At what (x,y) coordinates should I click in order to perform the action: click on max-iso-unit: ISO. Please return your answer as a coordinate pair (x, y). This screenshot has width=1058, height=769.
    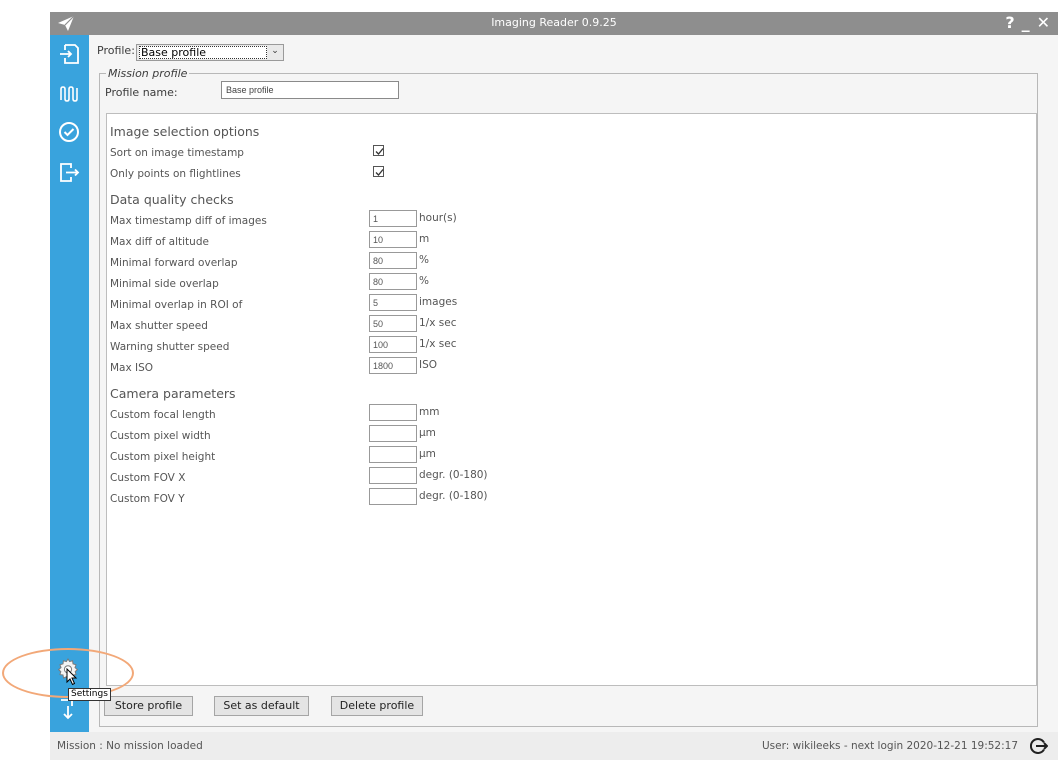
    Looking at the image, I should click on (428, 365).